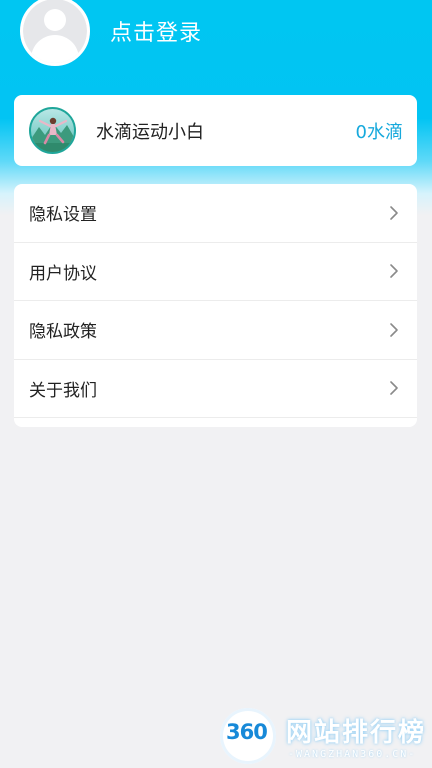 This screenshot has width=432, height=768. I want to click on level-title: 水滴运动小白, so click(150, 132).